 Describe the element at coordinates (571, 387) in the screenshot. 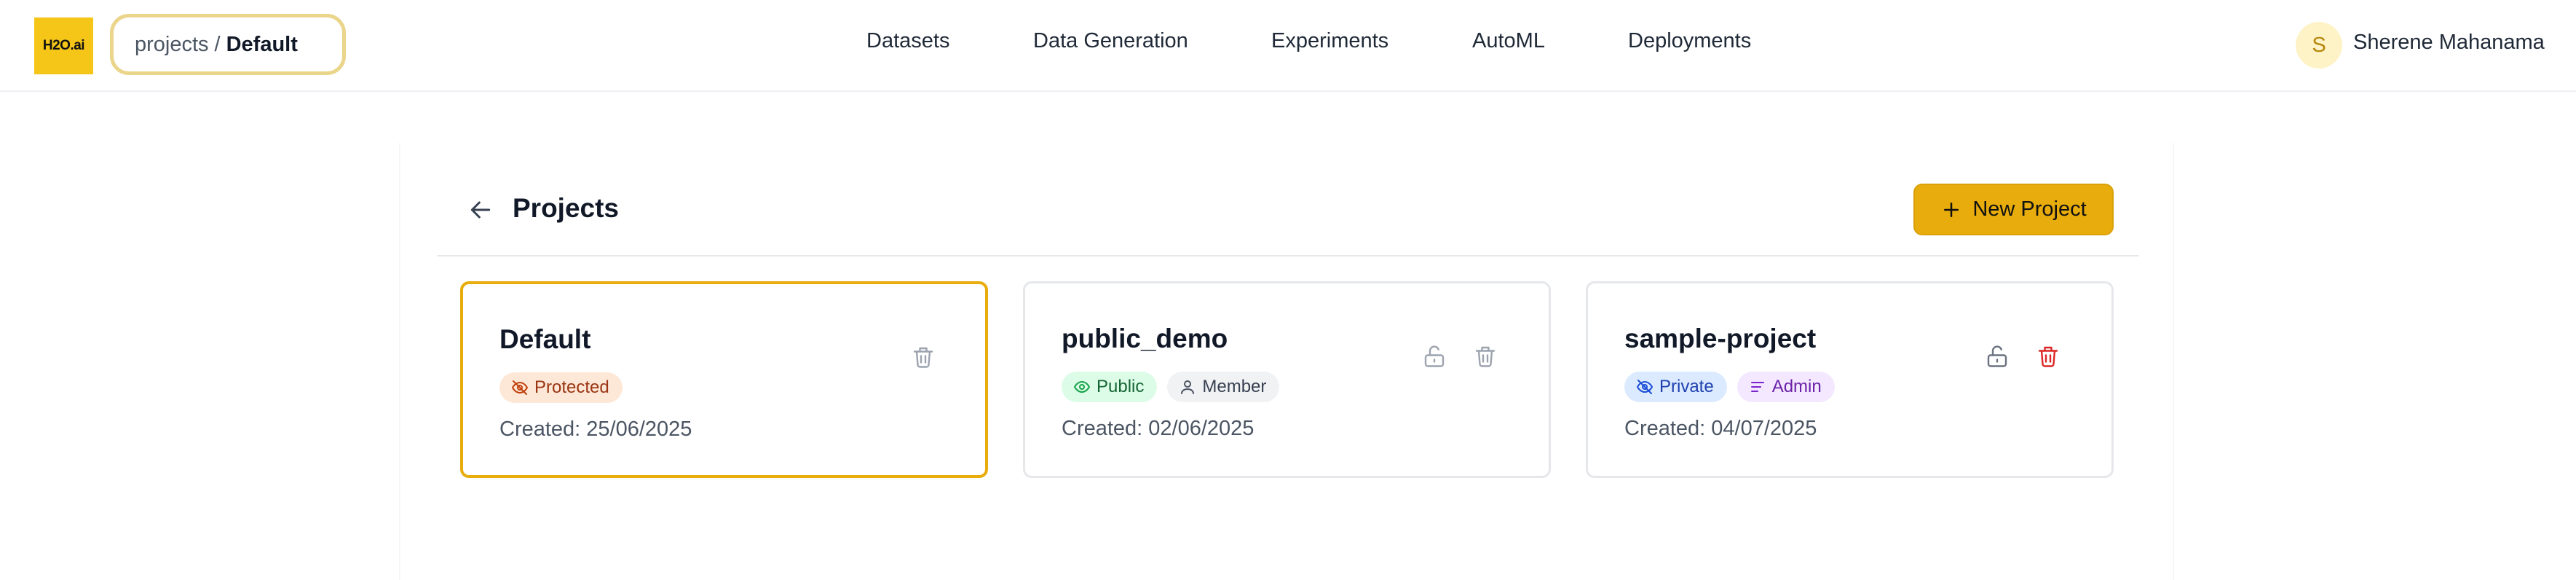

I see `badge-label: Protected` at that location.